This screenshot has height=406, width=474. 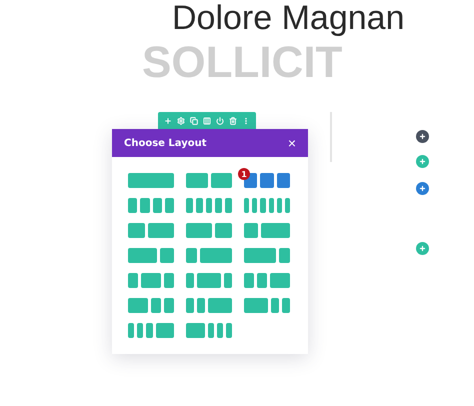 What do you see at coordinates (244, 174) in the screenshot?
I see `count-badge: 1` at bounding box center [244, 174].